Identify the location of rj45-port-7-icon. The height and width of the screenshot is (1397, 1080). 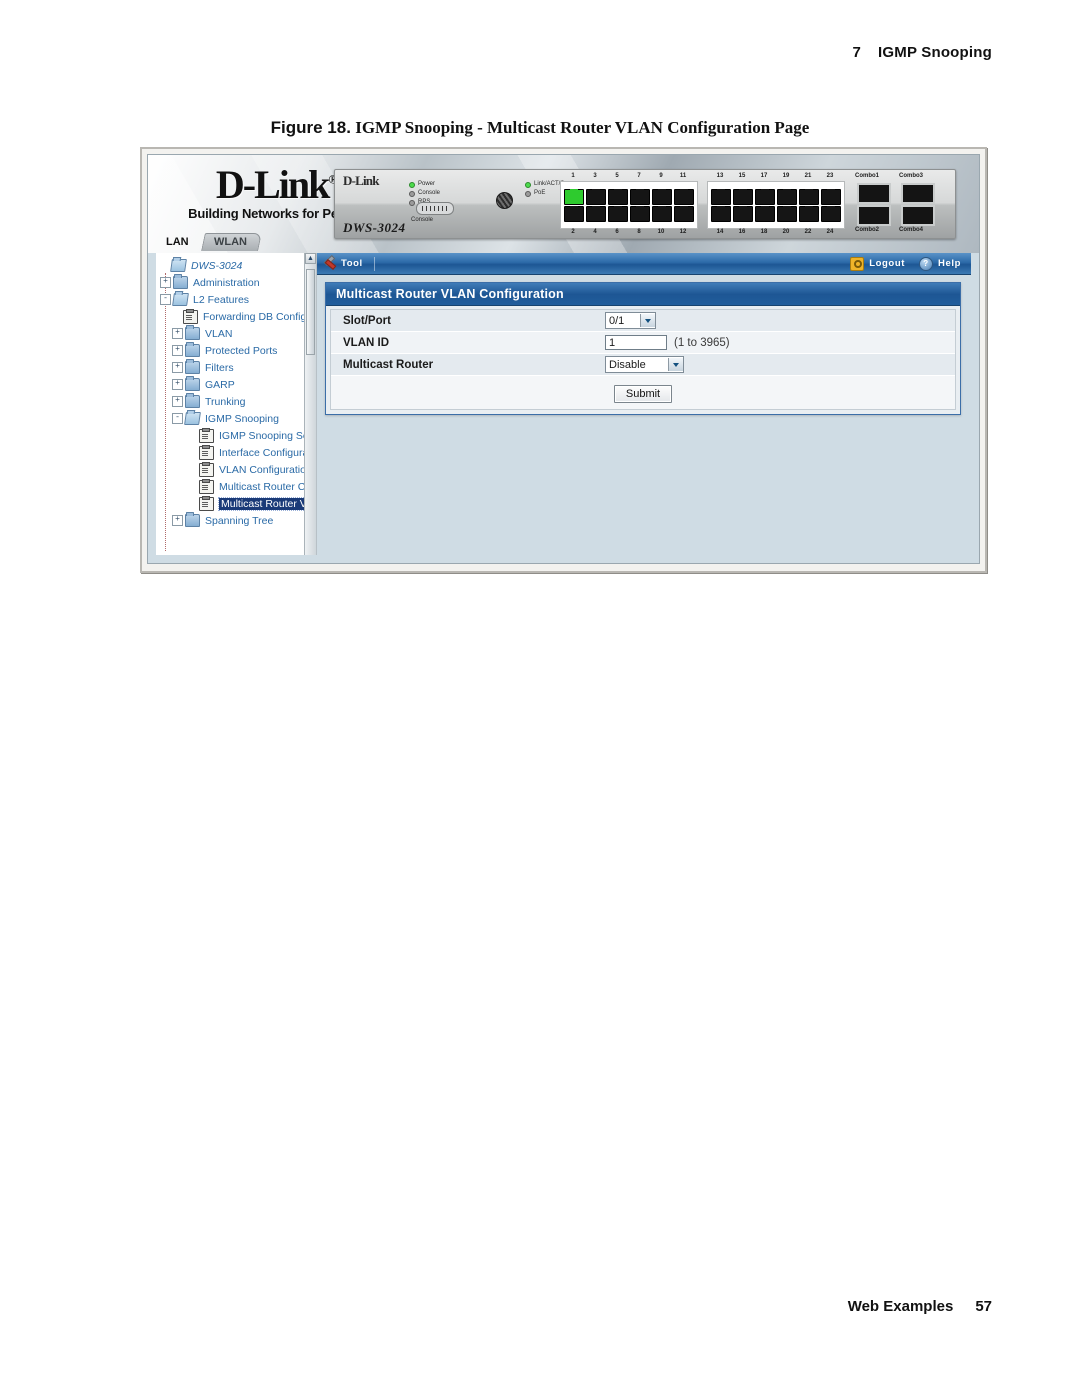
(640, 196).